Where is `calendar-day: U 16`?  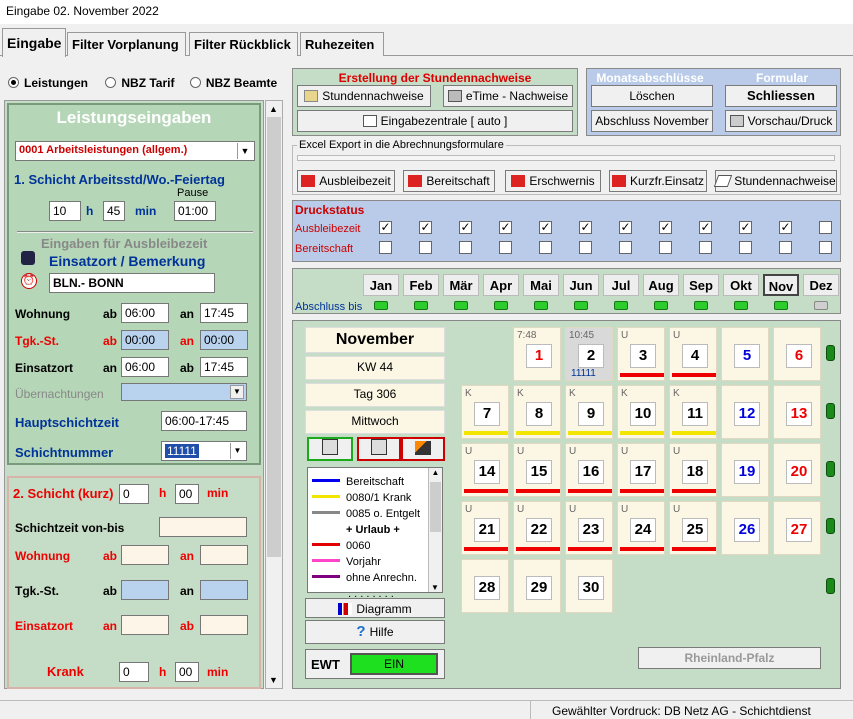
calendar-day: U 16 is located at coordinates (589, 470).